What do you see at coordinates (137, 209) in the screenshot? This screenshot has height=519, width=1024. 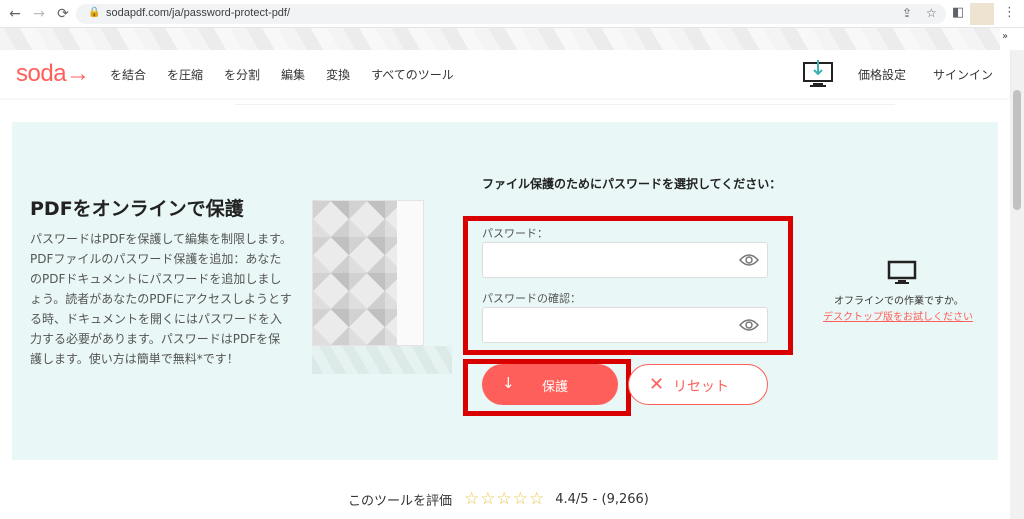 I see `page-title: PDFをオンラインで保護` at bounding box center [137, 209].